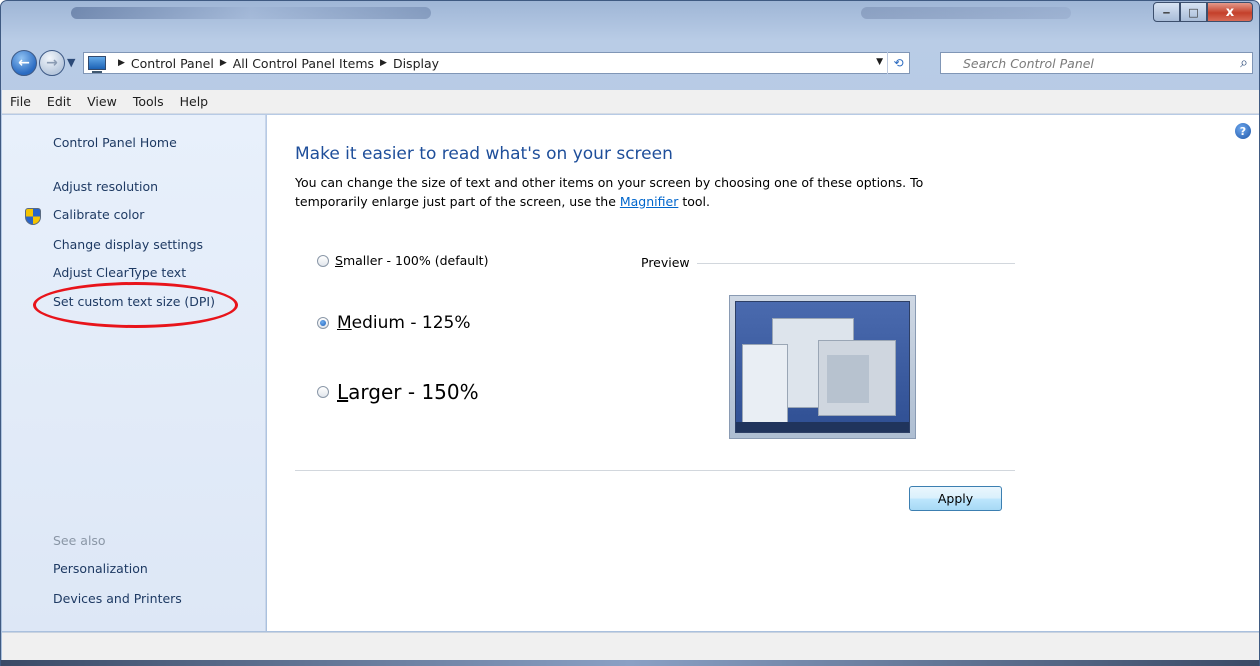 Image resolution: width=1260 pixels, height=666 pixels. Describe the element at coordinates (98, 214) in the screenshot. I see `sidebar-item-calibrate-color: Calibrate color` at that location.